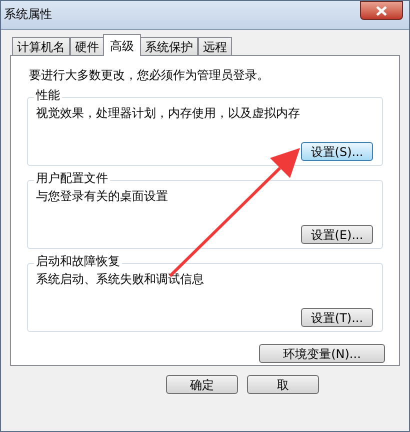  I want to click on tab: 高级, so click(122, 45).